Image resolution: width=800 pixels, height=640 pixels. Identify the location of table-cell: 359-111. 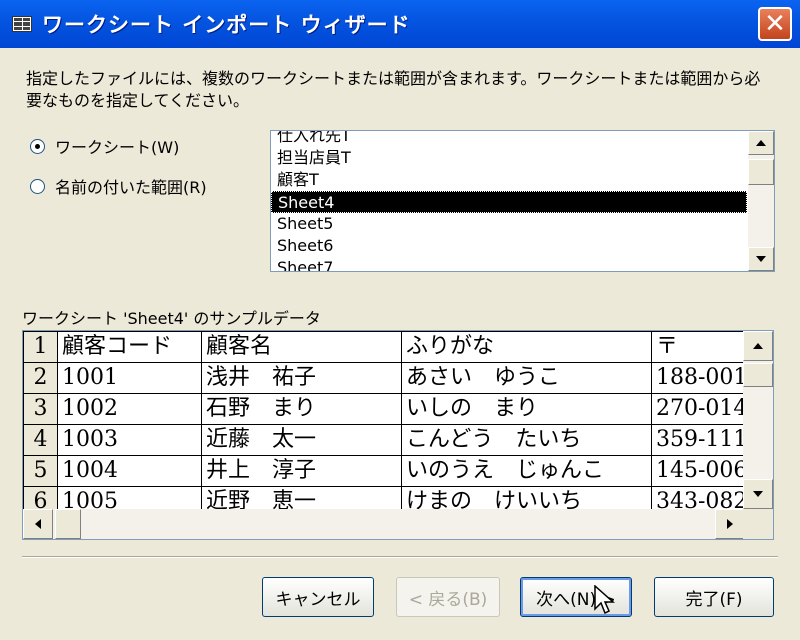
(701, 440).